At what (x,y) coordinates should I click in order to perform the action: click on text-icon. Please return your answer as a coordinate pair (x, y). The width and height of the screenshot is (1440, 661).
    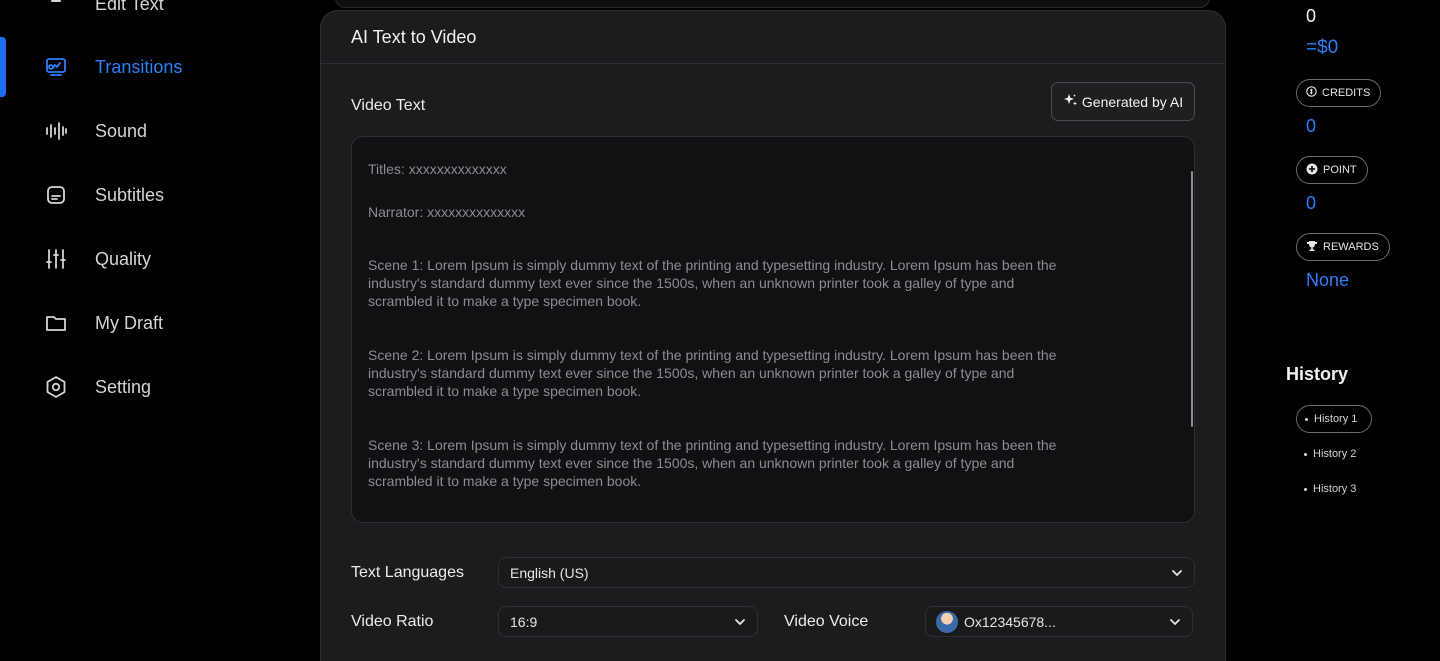
    Looking at the image, I should click on (56, 8).